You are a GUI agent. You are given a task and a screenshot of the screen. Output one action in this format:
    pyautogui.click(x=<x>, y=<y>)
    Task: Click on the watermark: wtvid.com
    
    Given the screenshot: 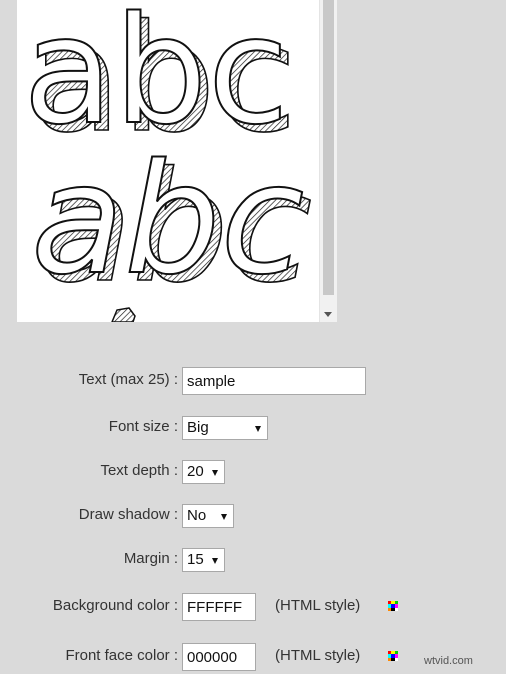 What is the action you would take?
    pyautogui.click(x=448, y=661)
    